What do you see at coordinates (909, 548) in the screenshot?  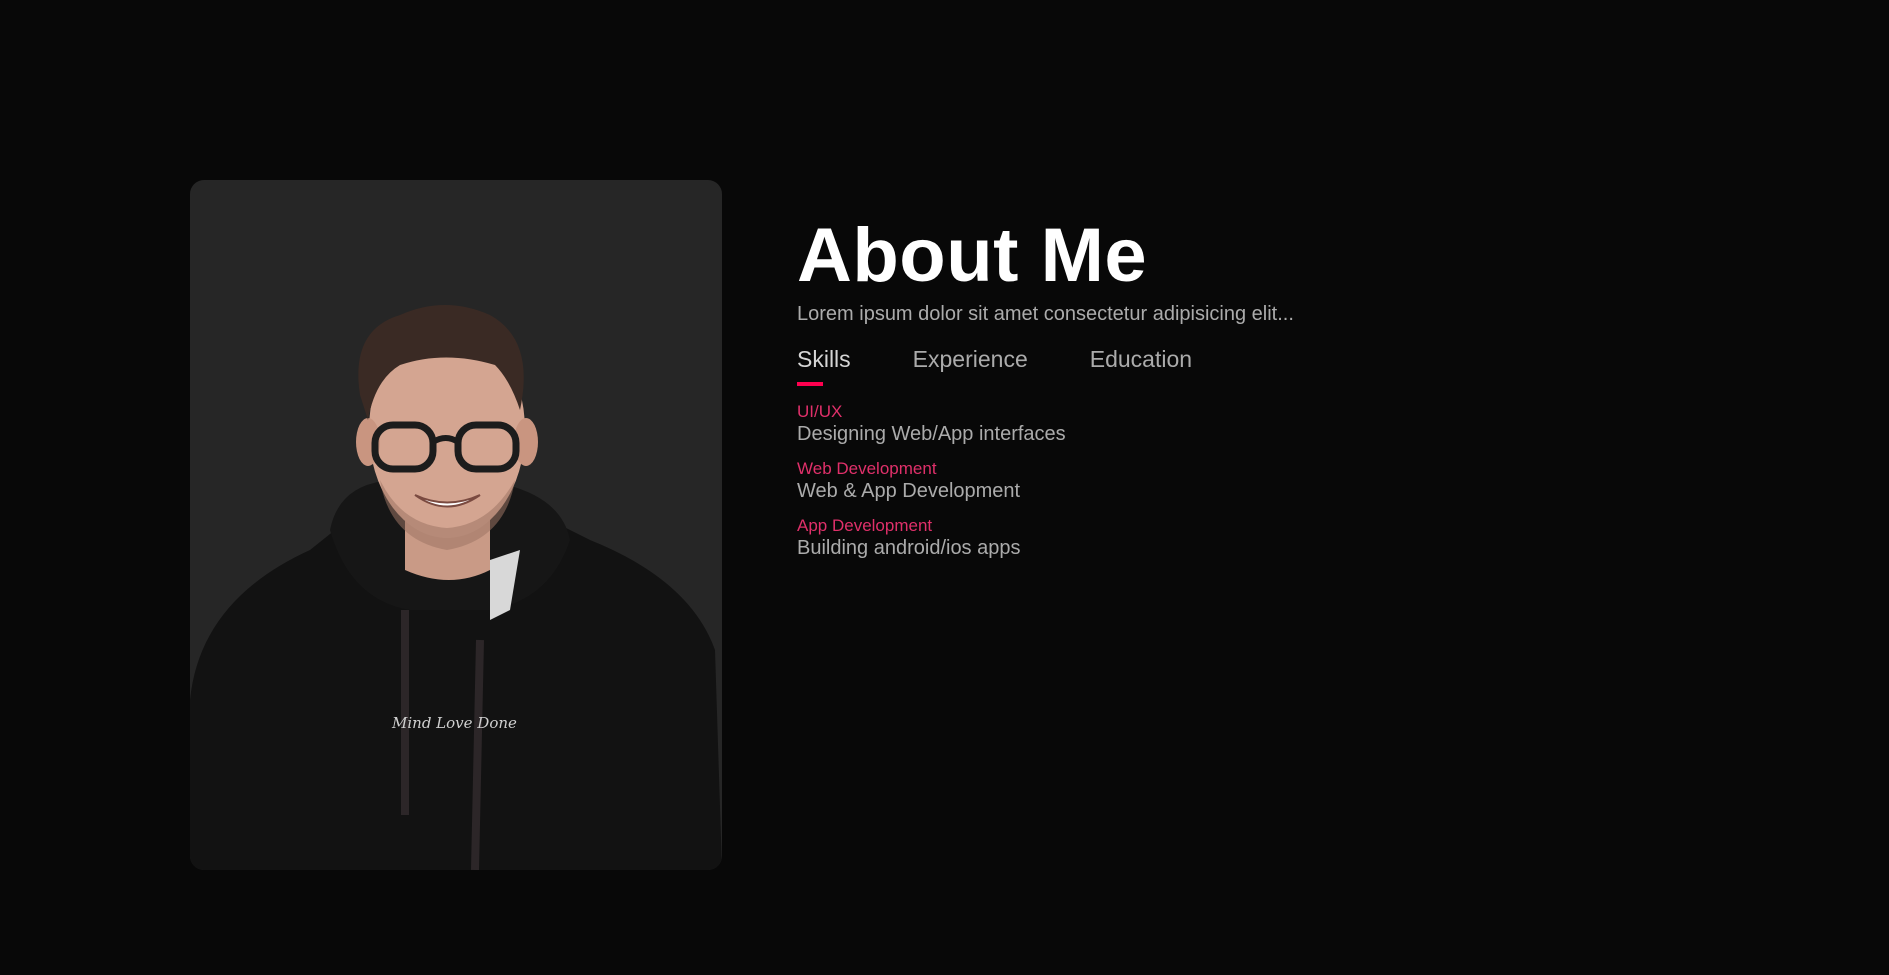 I see `skill-description: Building android/ios apps` at bounding box center [909, 548].